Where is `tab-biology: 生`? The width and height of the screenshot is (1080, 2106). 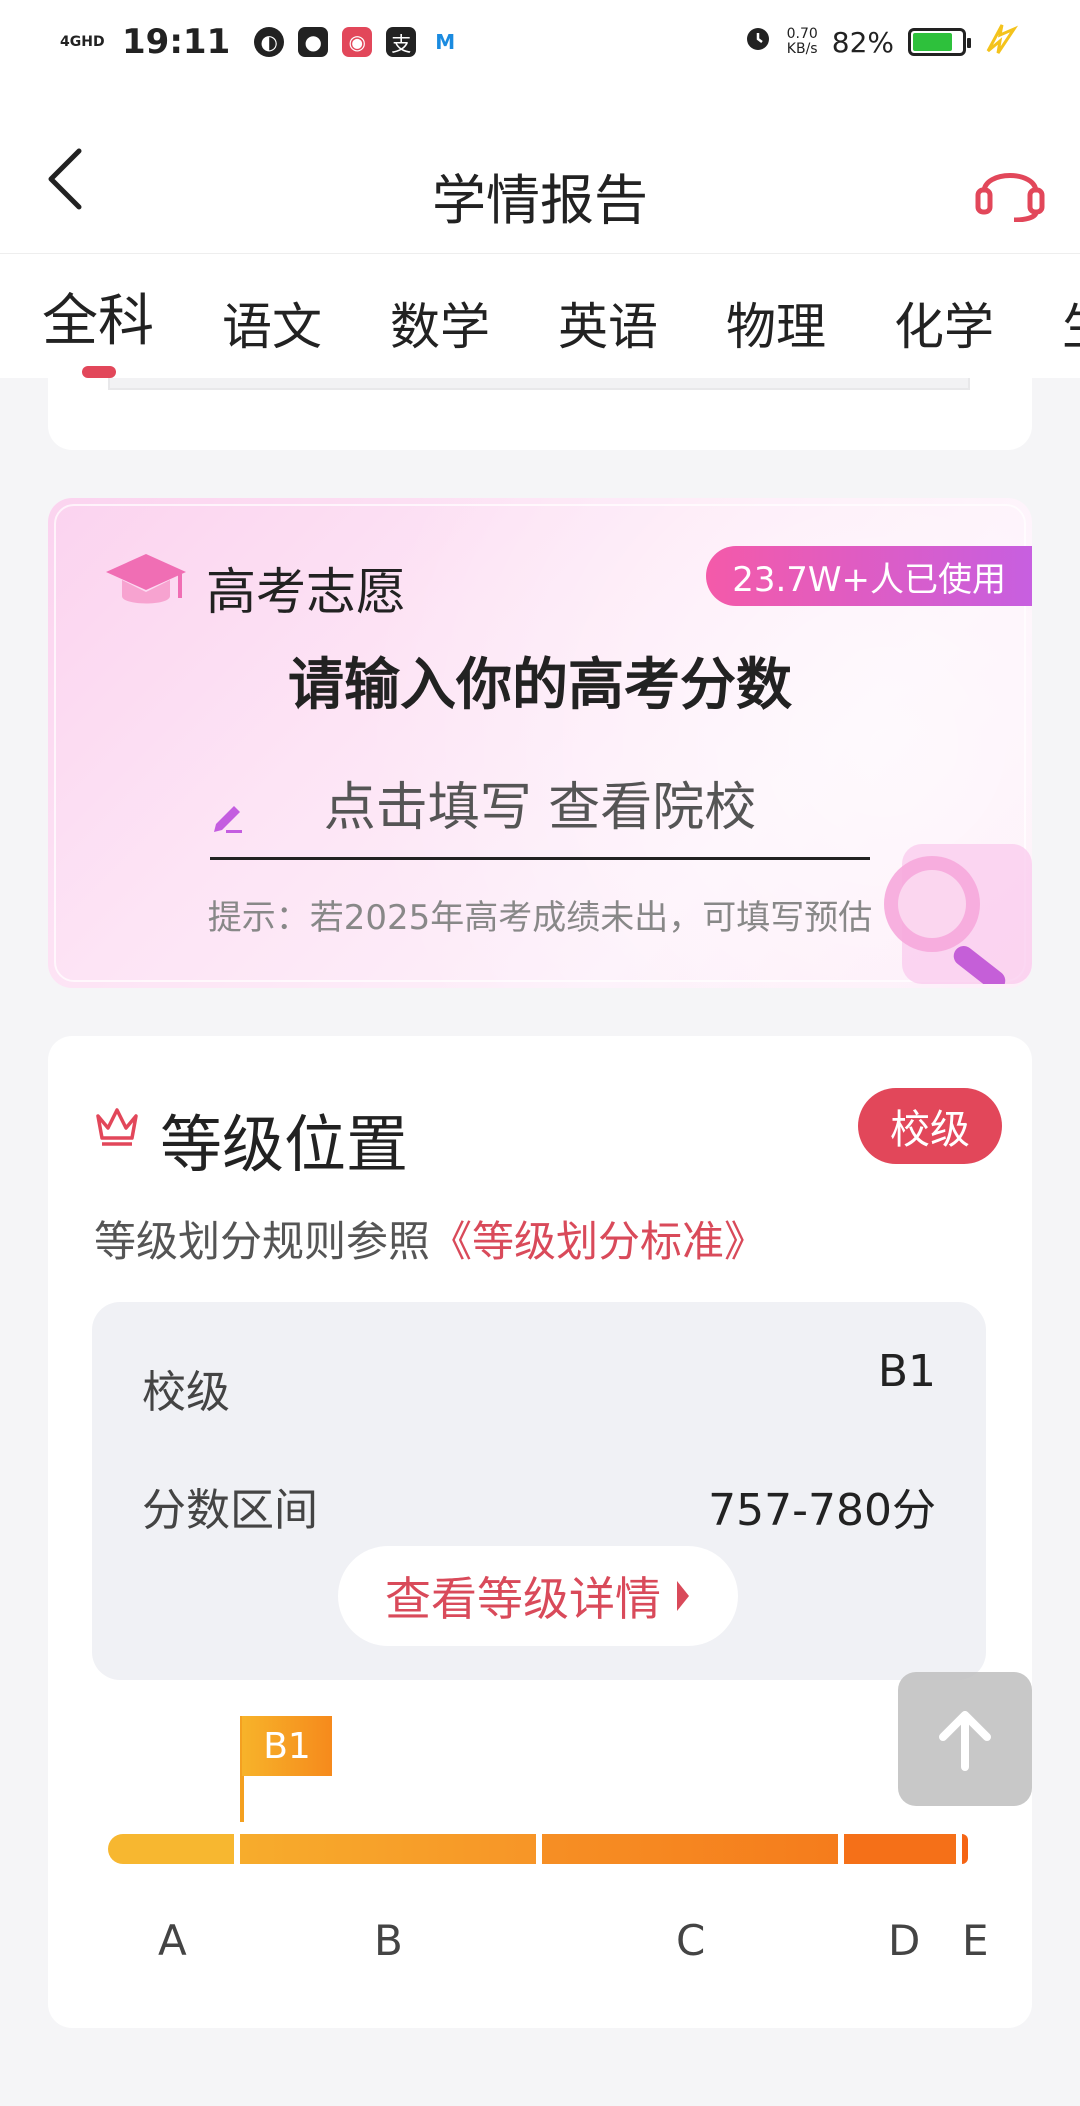
tab-biology: 生 is located at coordinates (1071, 316).